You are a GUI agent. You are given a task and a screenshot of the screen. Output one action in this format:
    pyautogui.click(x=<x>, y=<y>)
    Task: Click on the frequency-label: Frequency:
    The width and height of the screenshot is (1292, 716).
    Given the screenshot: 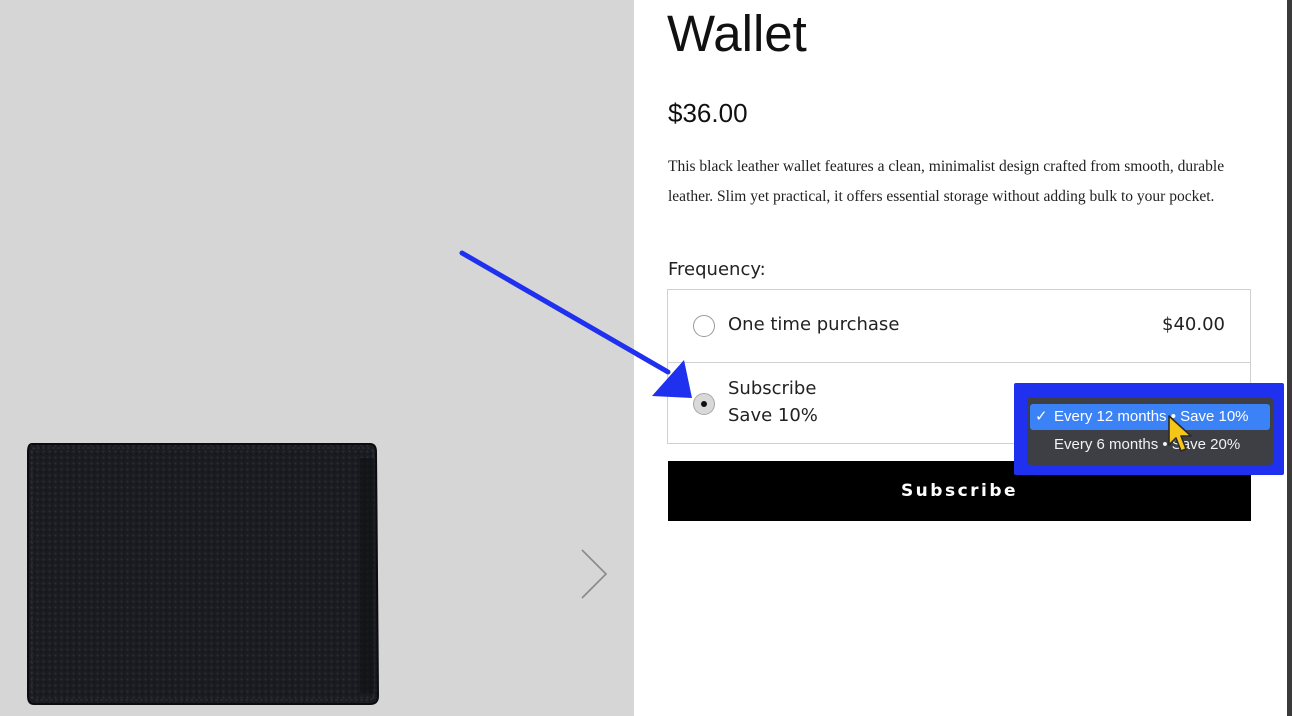 What is the action you would take?
    pyautogui.click(x=717, y=269)
    